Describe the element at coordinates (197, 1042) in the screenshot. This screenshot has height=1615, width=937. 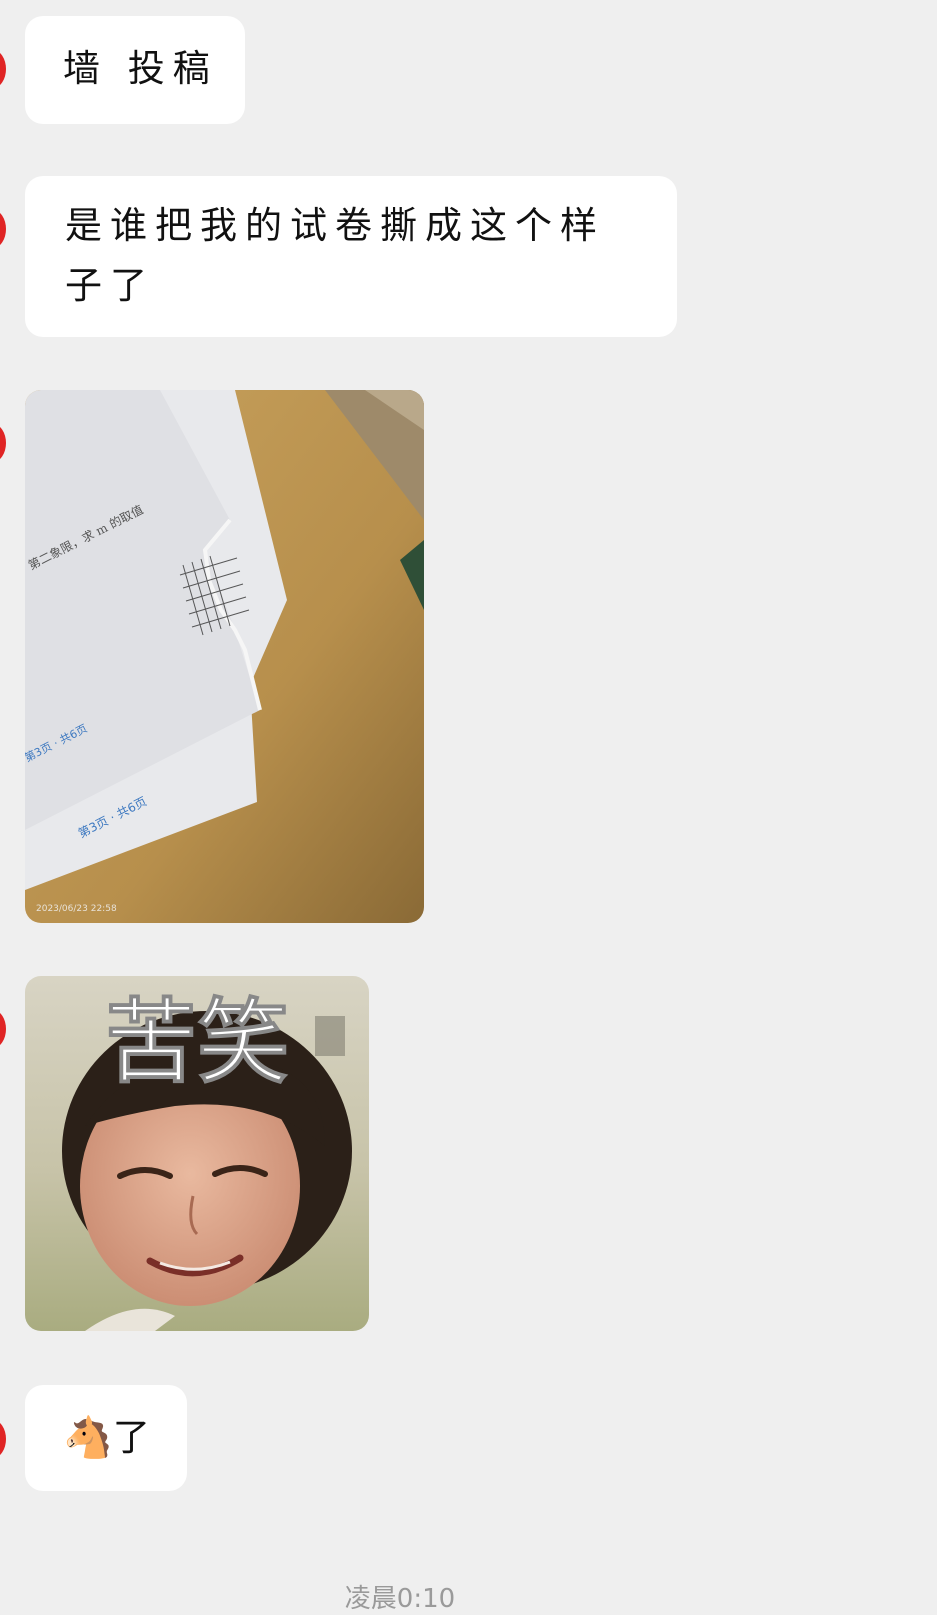
I see `sticker-caption: 苦笑` at that location.